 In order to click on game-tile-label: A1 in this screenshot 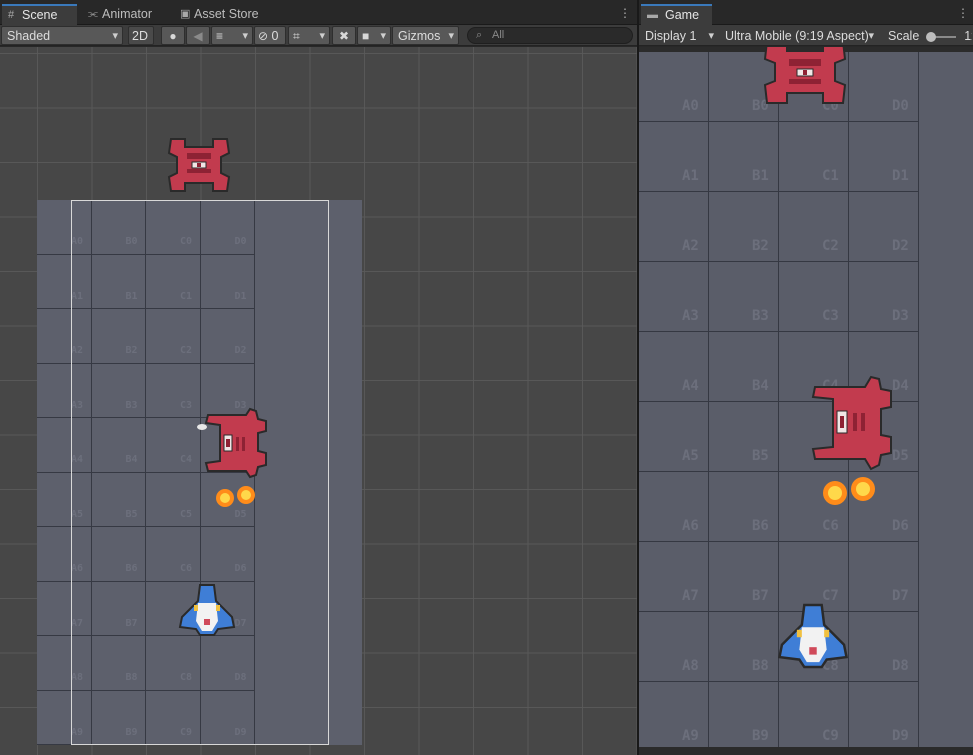, I will do `click(690, 176)`.